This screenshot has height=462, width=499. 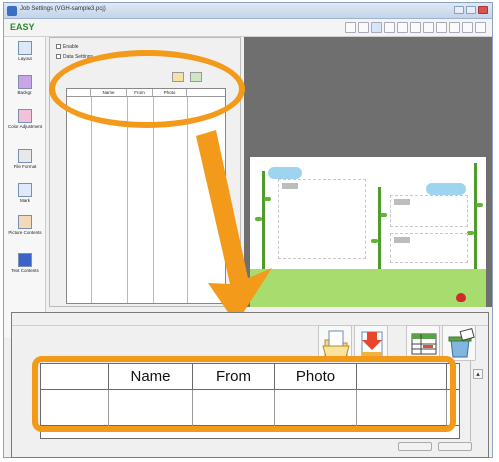 What do you see at coordinates (415, 446) in the screenshot?
I see `ok-button` at bounding box center [415, 446].